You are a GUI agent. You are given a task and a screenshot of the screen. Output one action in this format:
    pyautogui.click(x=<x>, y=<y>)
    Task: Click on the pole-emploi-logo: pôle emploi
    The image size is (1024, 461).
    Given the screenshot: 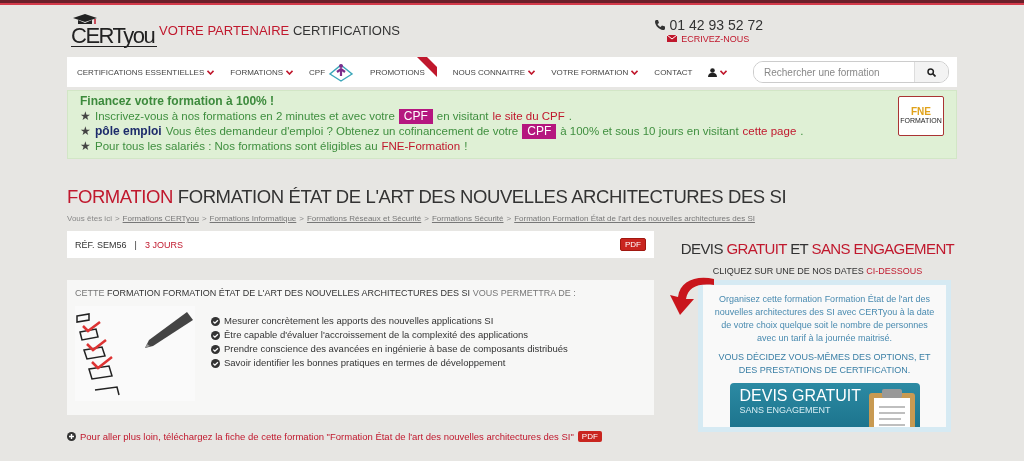 What is the action you would take?
    pyautogui.click(x=128, y=131)
    